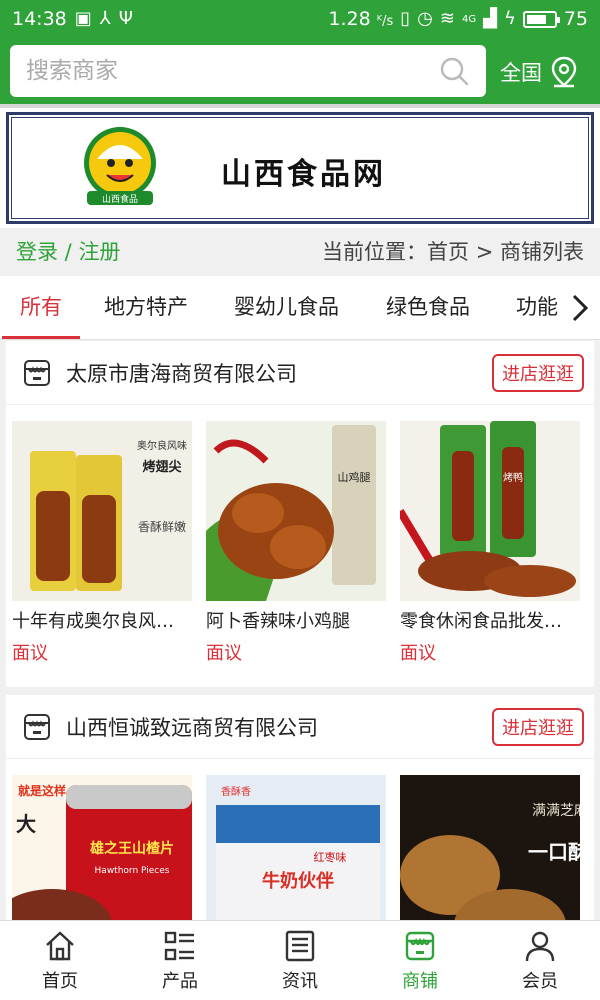 This screenshot has width=600, height=1000. Describe the element at coordinates (428, 307) in the screenshot. I see `tab-green-food: 绿色食品` at that location.